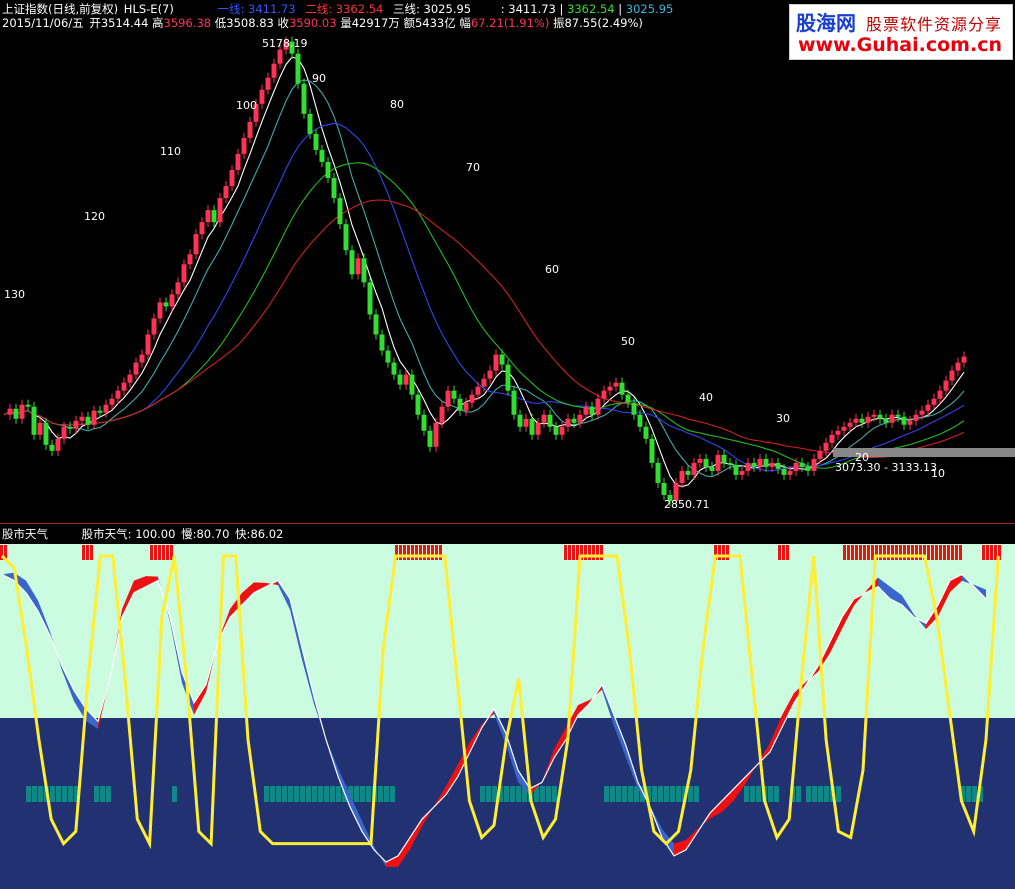  What do you see at coordinates (706, 397) in the screenshot?
I see `line-label: 40` at bounding box center [706, 397].